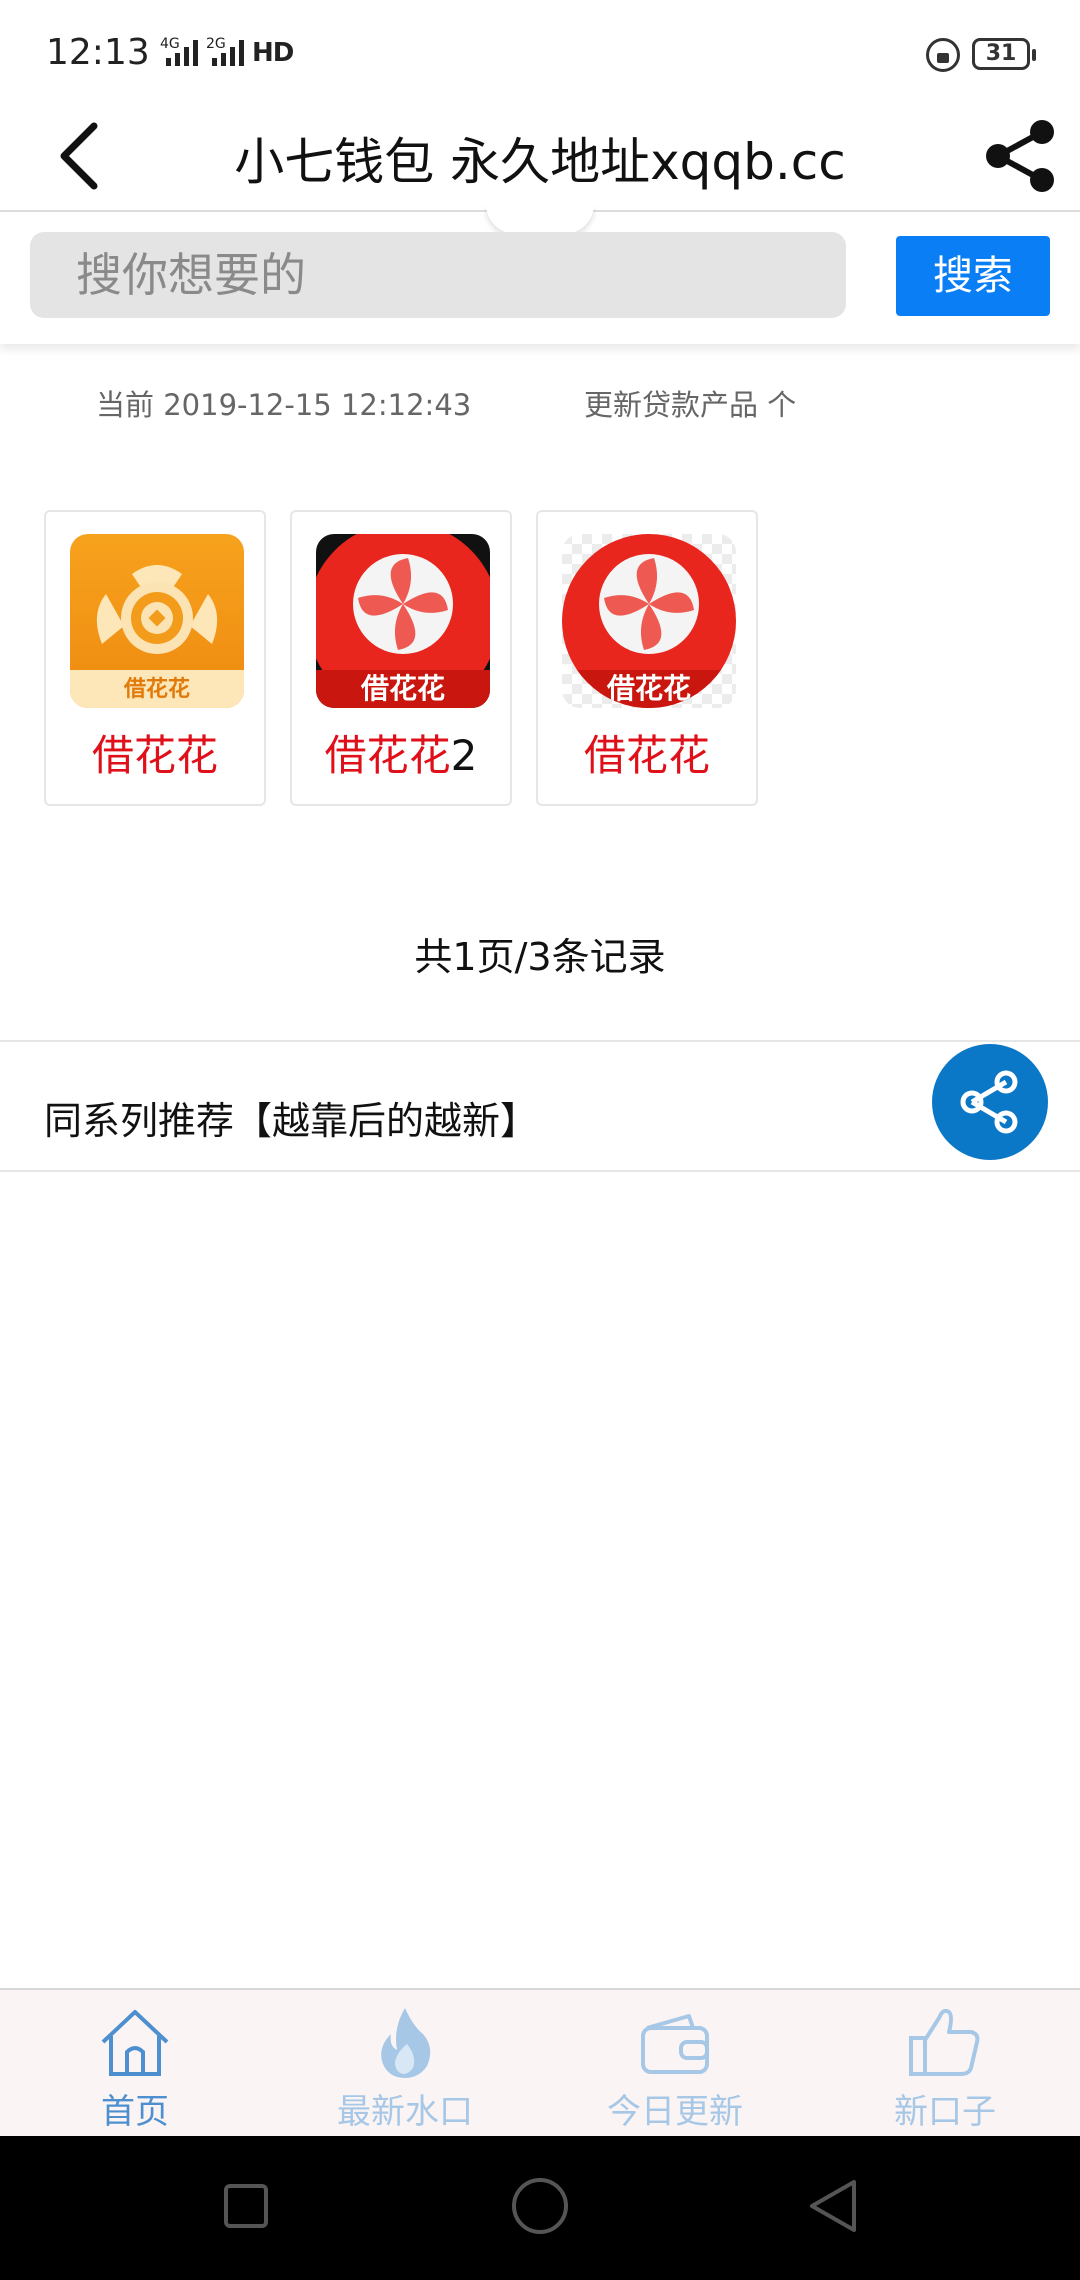 This screenshot has height=2280, width=1080. What do you see at coordinates (690, 405) in the screenshot?
I see `update-count-text: 更新贷款产品 个` at bounding box center [690, 405].